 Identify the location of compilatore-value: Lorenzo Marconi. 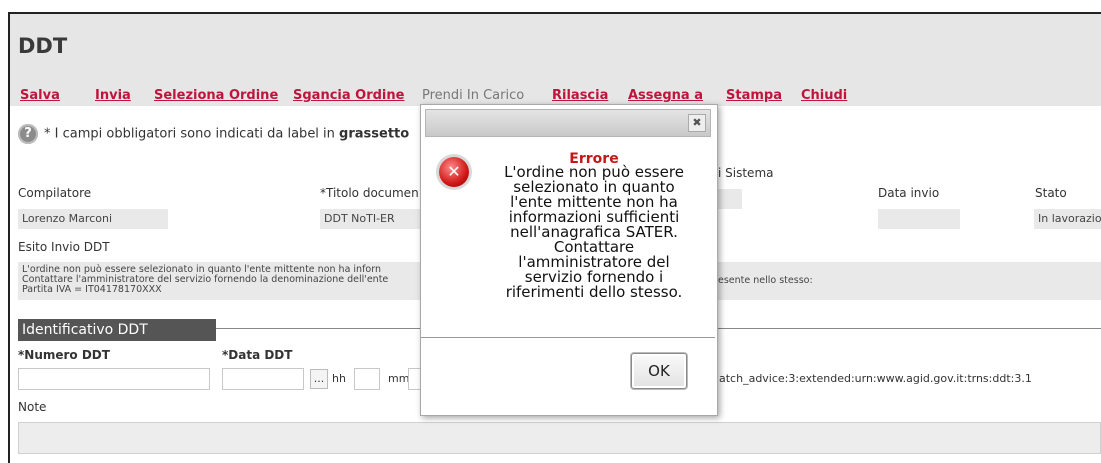
(93, 219).